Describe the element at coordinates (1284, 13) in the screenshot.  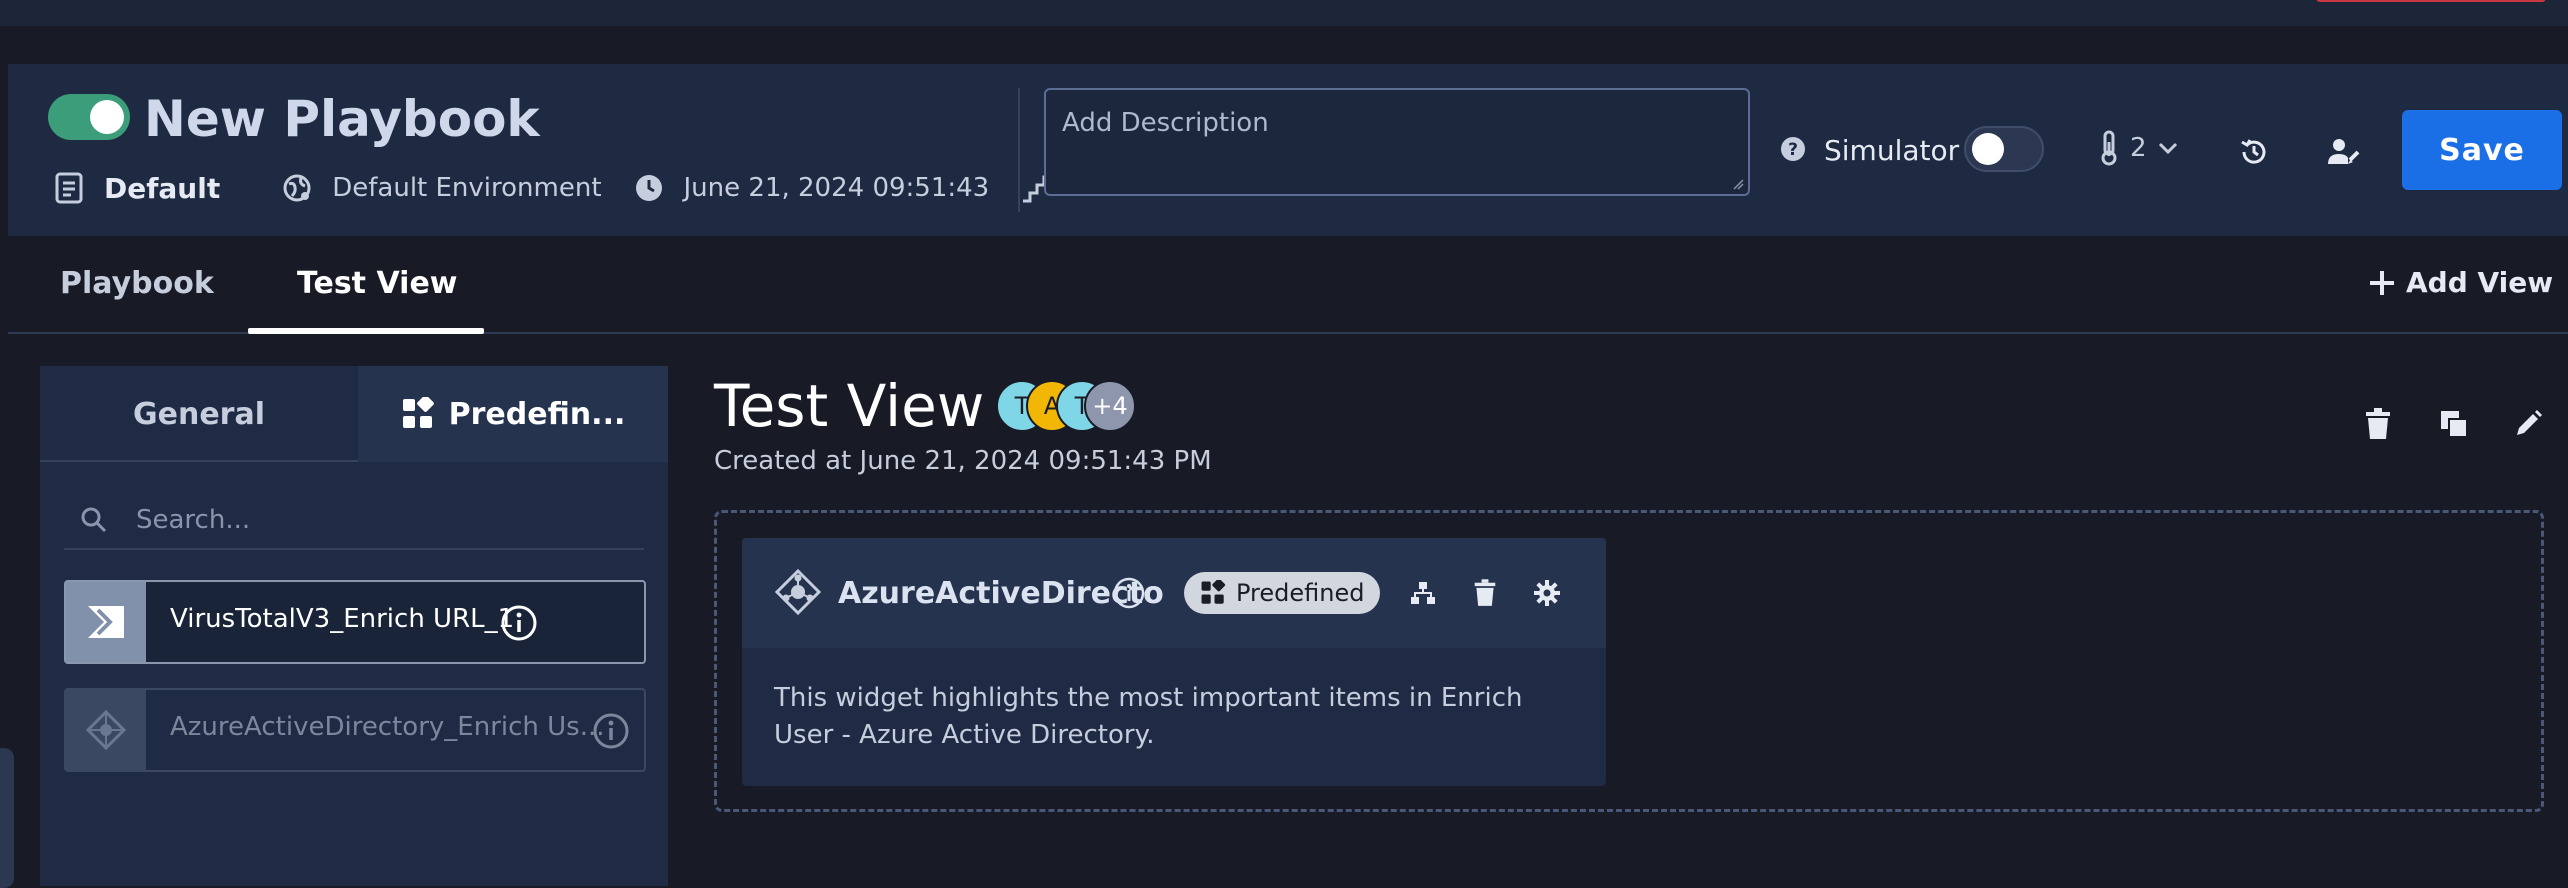
I see `top-bar` at that location.